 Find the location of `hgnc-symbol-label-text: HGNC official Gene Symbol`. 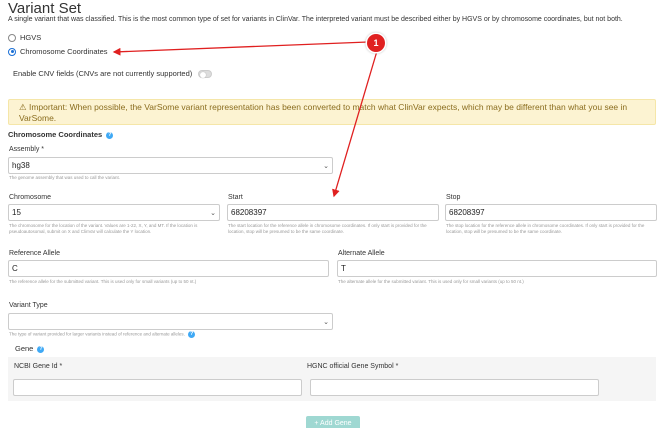

hgnc-symbol-label-text: HGNC official Gene Symbol is located at coordinates (350, 366).